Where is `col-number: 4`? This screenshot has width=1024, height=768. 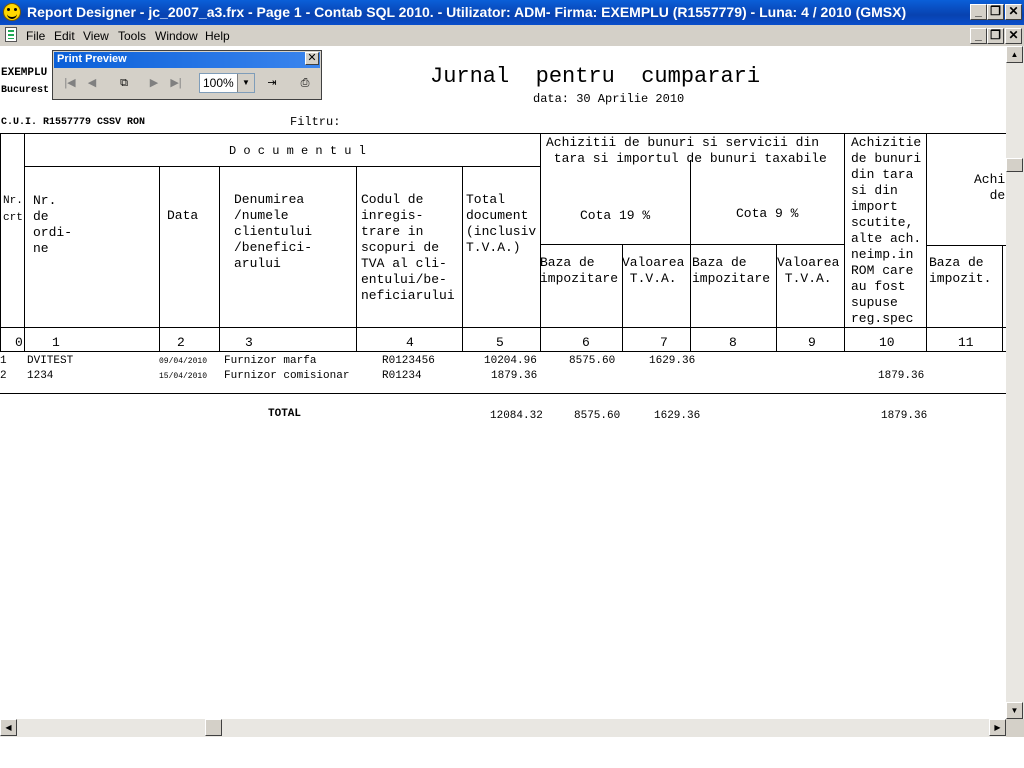
col-number: 4 is located at coordinates (410, 342).